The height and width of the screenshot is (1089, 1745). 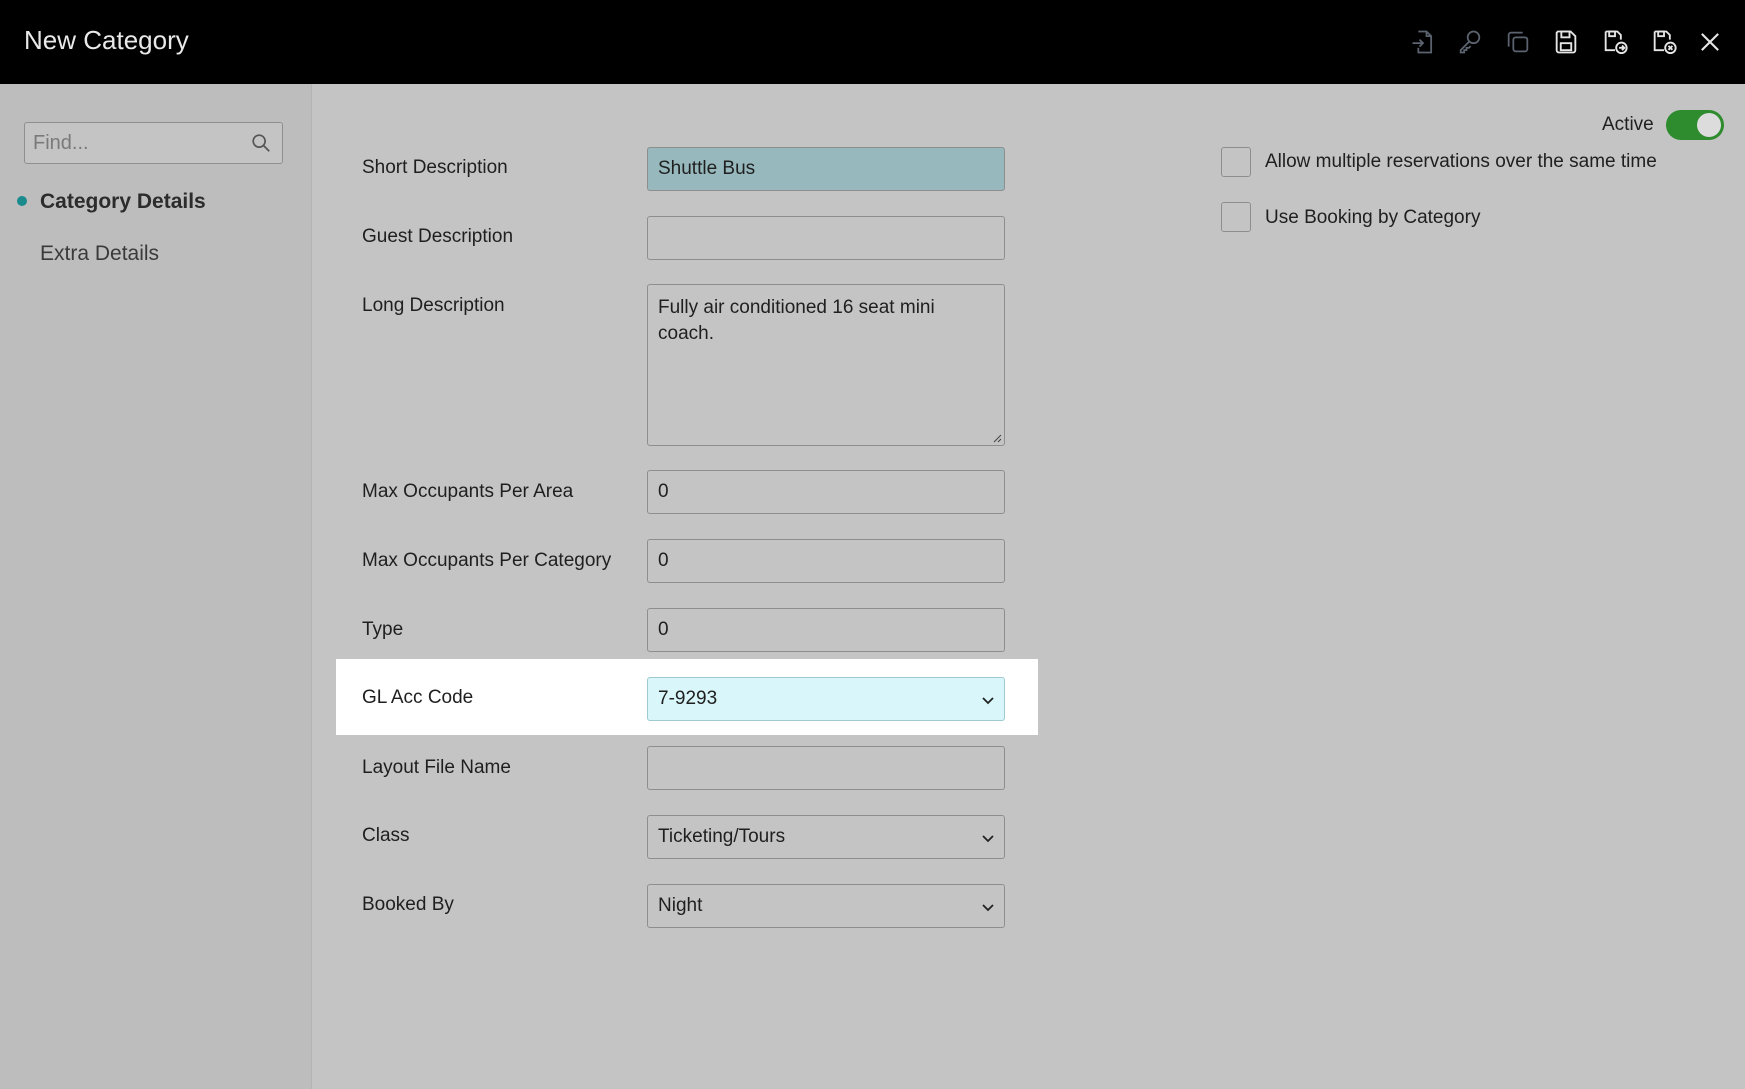 I want to click on active-label: Active, so click(x=1628, y=124).